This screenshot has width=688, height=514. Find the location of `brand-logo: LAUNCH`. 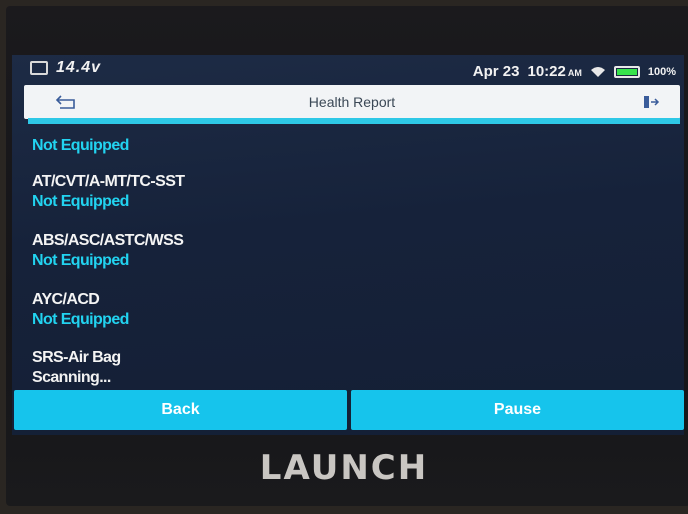

brand-logo: LAUNCH is located at coordinates (344, 468).